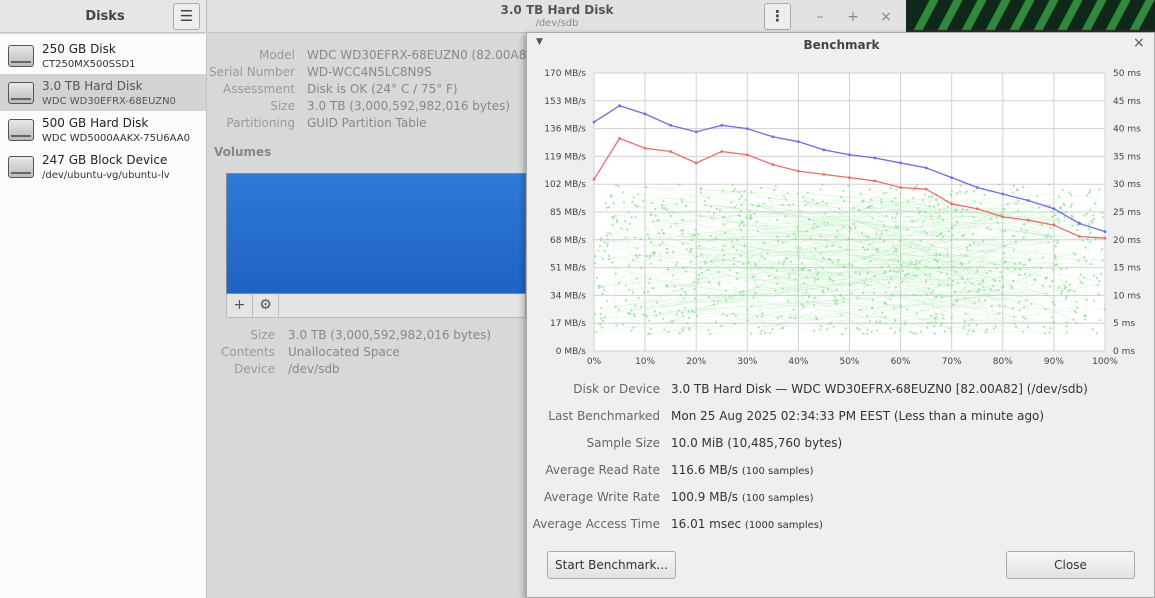  What do you see at coordinates (557, 10) in the screenshot?
I see `window-title: 3.0 TB Hard Disk` at bounding box center [557, 10].